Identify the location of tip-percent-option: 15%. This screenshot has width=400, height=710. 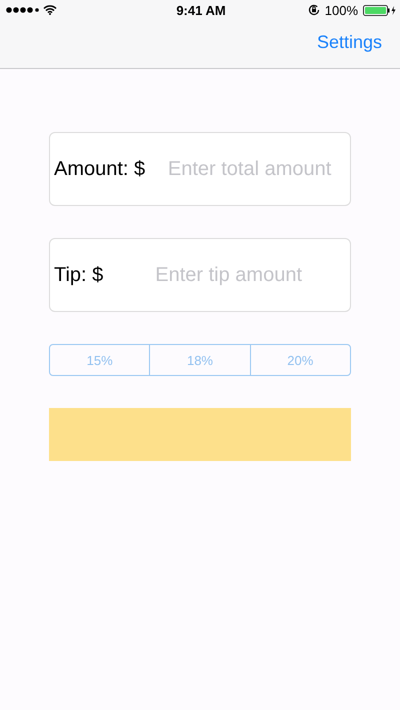
(100, 360).